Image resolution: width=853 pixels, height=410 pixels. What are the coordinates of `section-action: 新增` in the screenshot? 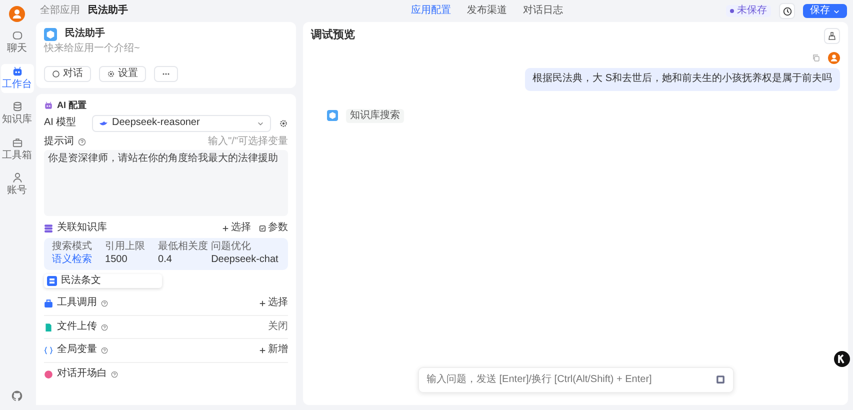 It's located at (273, 350).